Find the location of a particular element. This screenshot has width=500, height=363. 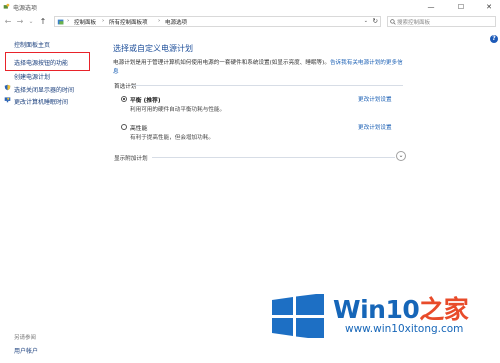

page-title: 选择或自定义电源计划 is located at coordinates (153, 48).